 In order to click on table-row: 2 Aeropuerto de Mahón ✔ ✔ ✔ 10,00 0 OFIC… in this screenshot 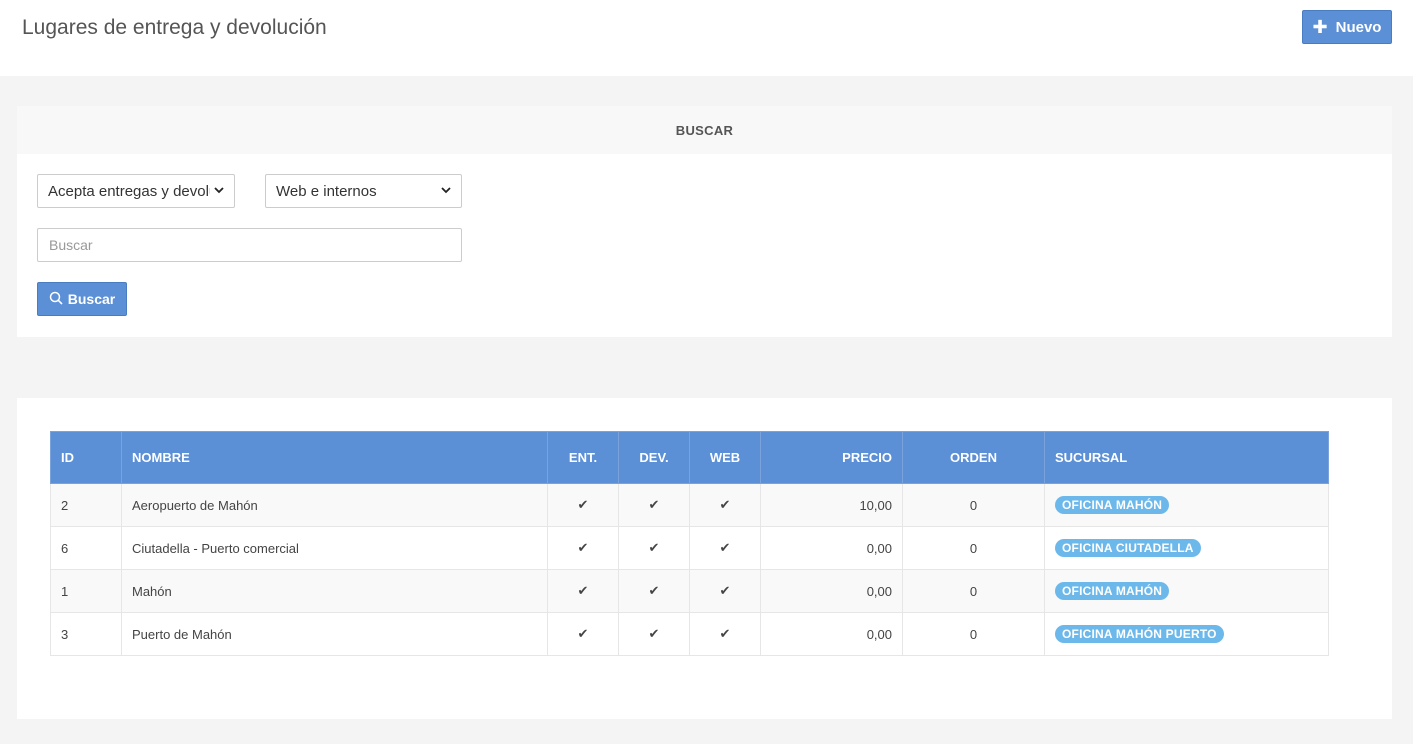, I will do `click(689, 505)`.